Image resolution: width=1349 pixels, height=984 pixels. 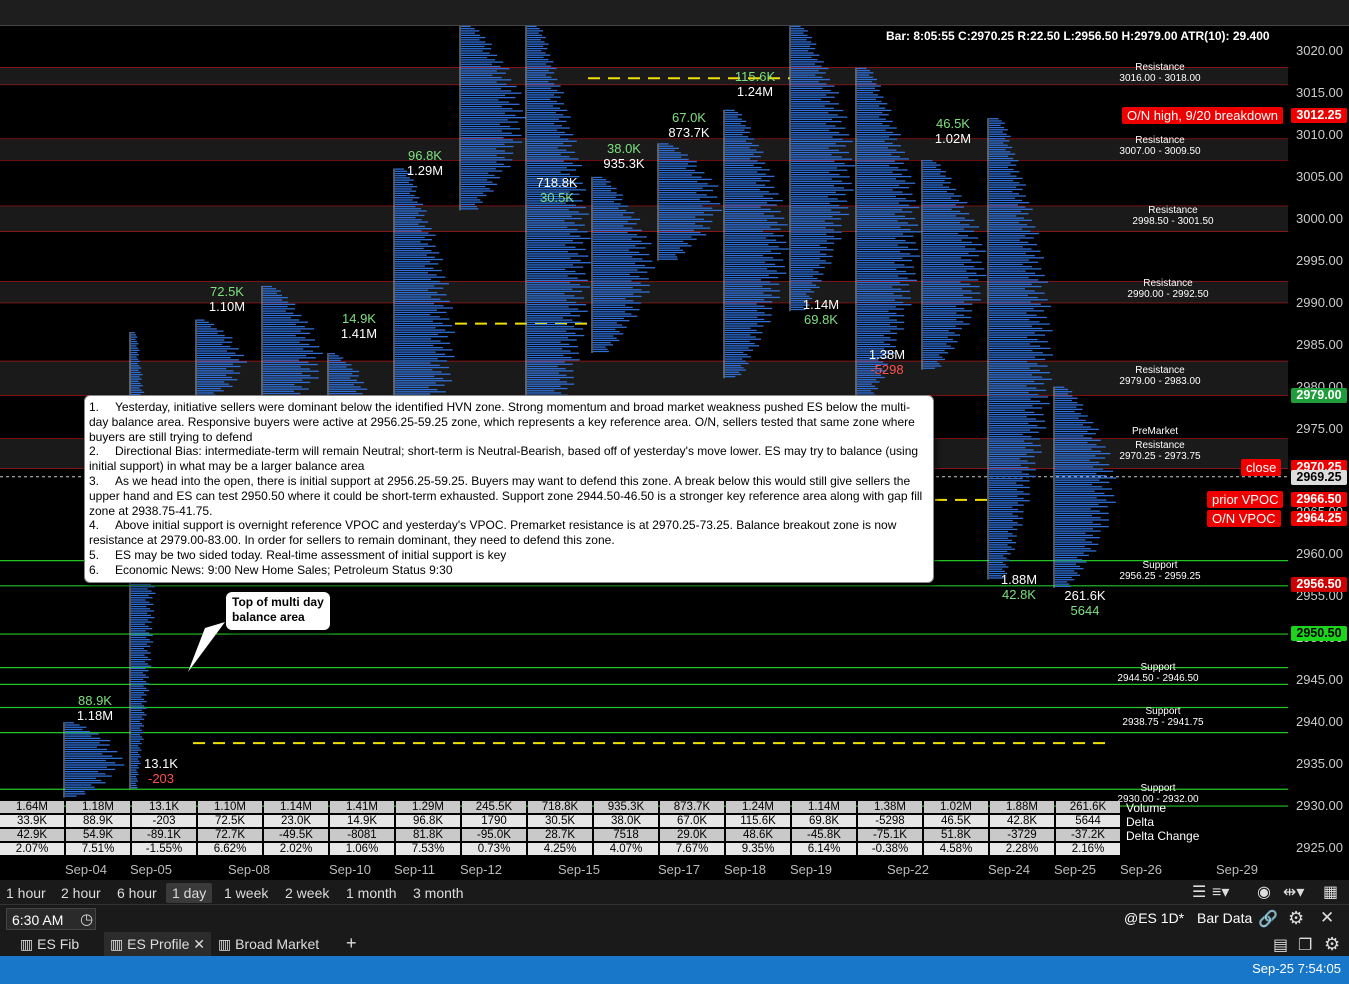 What do you see at coordinates (246, 893) in the screenshot?
I see `timeframe-button: 1 week` at bounding box center [246, 893].